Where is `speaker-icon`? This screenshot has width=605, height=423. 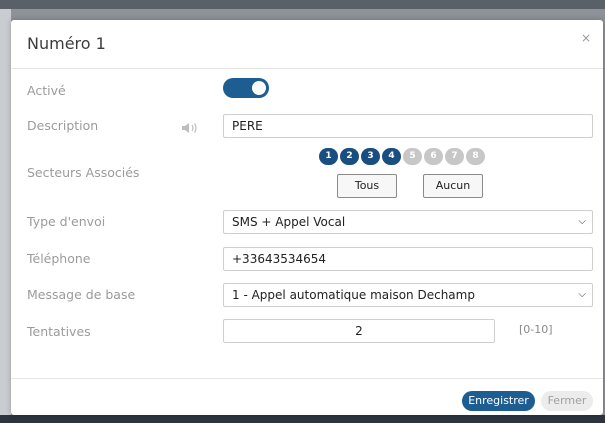 speaker-icon is located at coordinates (190, 128).